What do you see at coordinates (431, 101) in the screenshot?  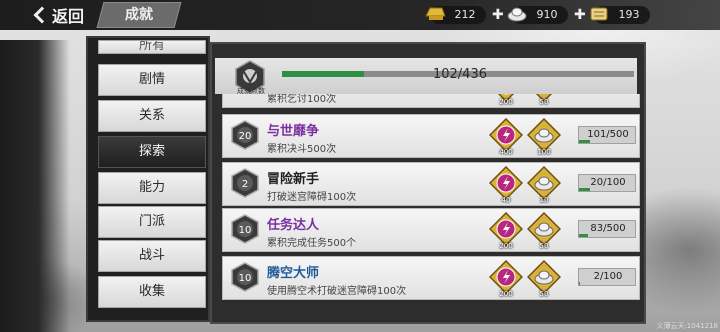 I see `achievement-row: 累积乞讨100次 200 50` at bounding box center [431, 101].